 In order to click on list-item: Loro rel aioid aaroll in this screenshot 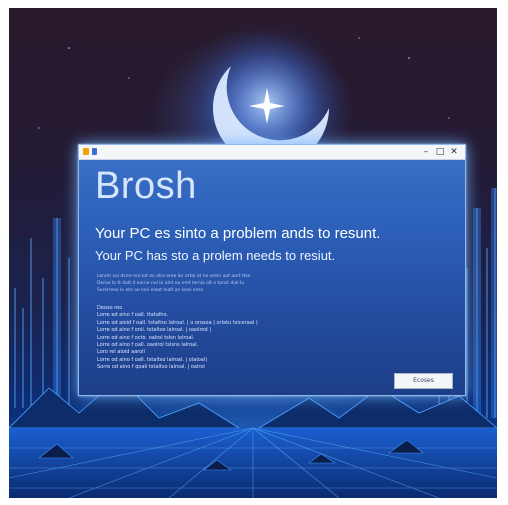, I will do `click(121, 352)`.